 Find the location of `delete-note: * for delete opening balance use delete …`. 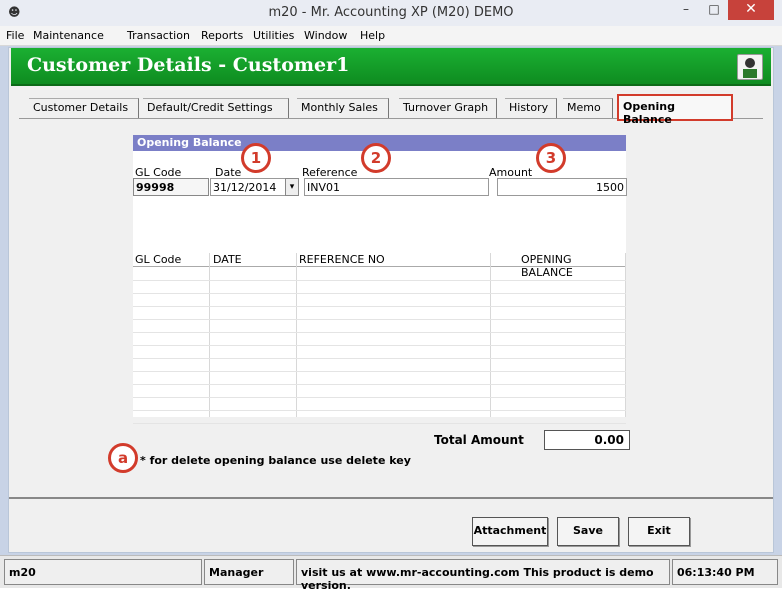

delete-note: * for delete opening balance use delete … is located at coordinates (275, 460).